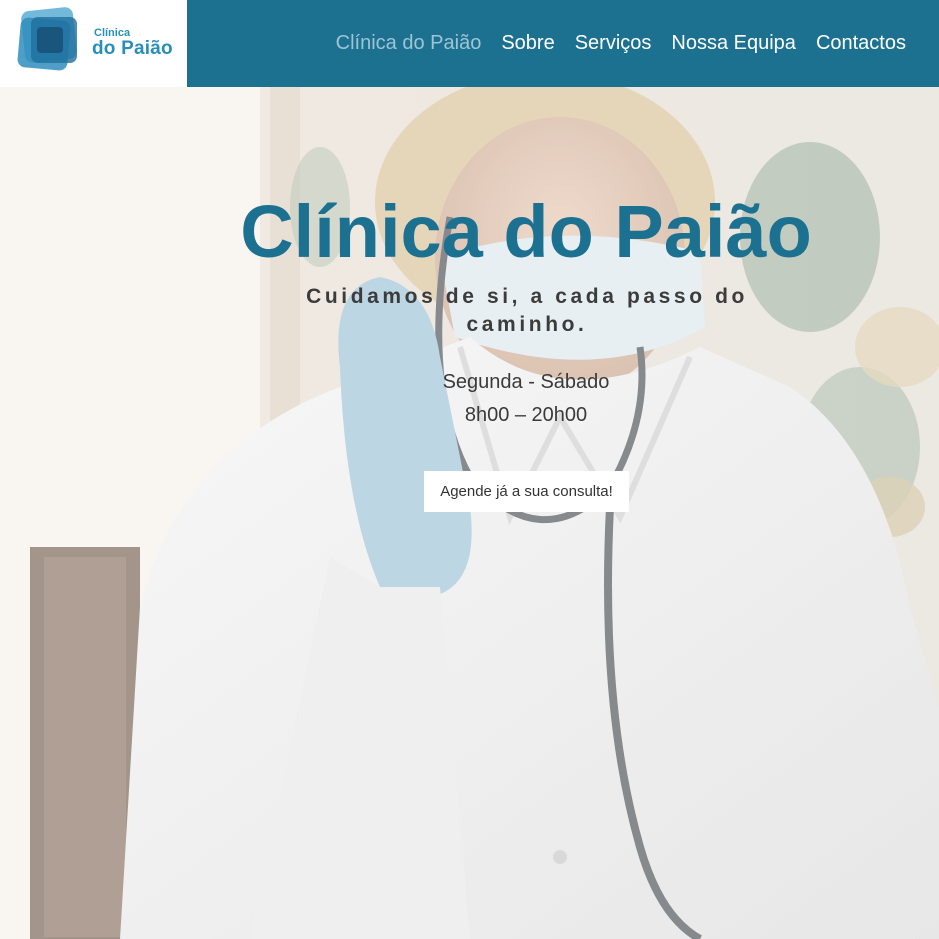 The image size is (939, 939). What do you see at coordinates (132, 48) in the screenshot?
I see `logo-text-line2: do Paião` at bounding box center [132, 48].